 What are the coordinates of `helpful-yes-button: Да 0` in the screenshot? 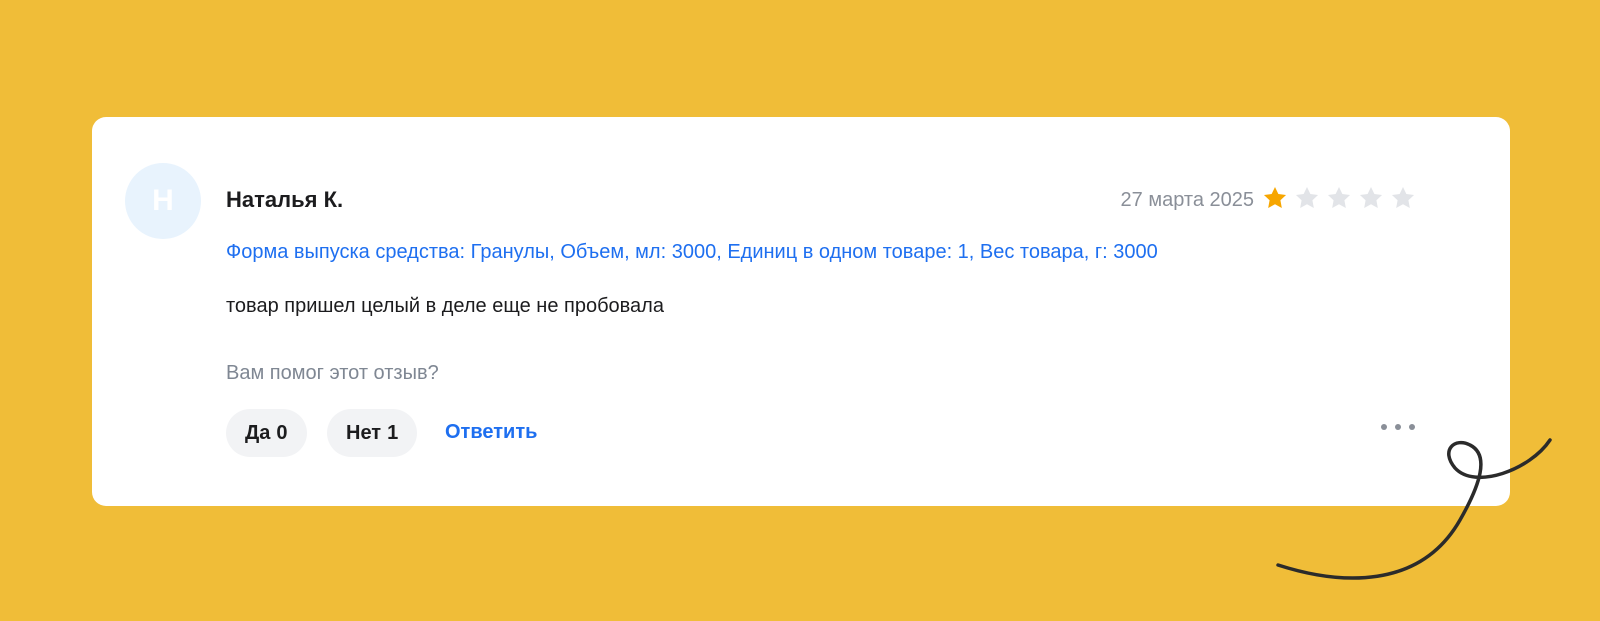 It's located at (266, 433).